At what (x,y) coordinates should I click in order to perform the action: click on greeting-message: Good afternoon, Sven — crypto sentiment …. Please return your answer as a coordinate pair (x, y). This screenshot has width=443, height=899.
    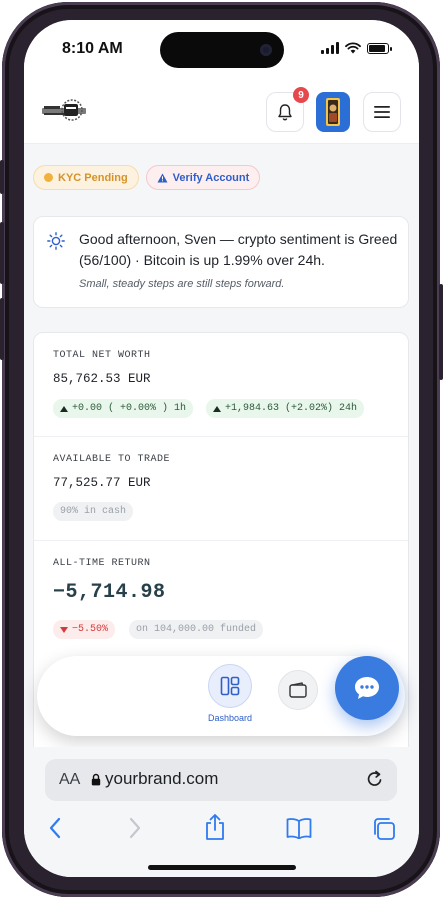
    Looking at the image, I should click on (238, 249).